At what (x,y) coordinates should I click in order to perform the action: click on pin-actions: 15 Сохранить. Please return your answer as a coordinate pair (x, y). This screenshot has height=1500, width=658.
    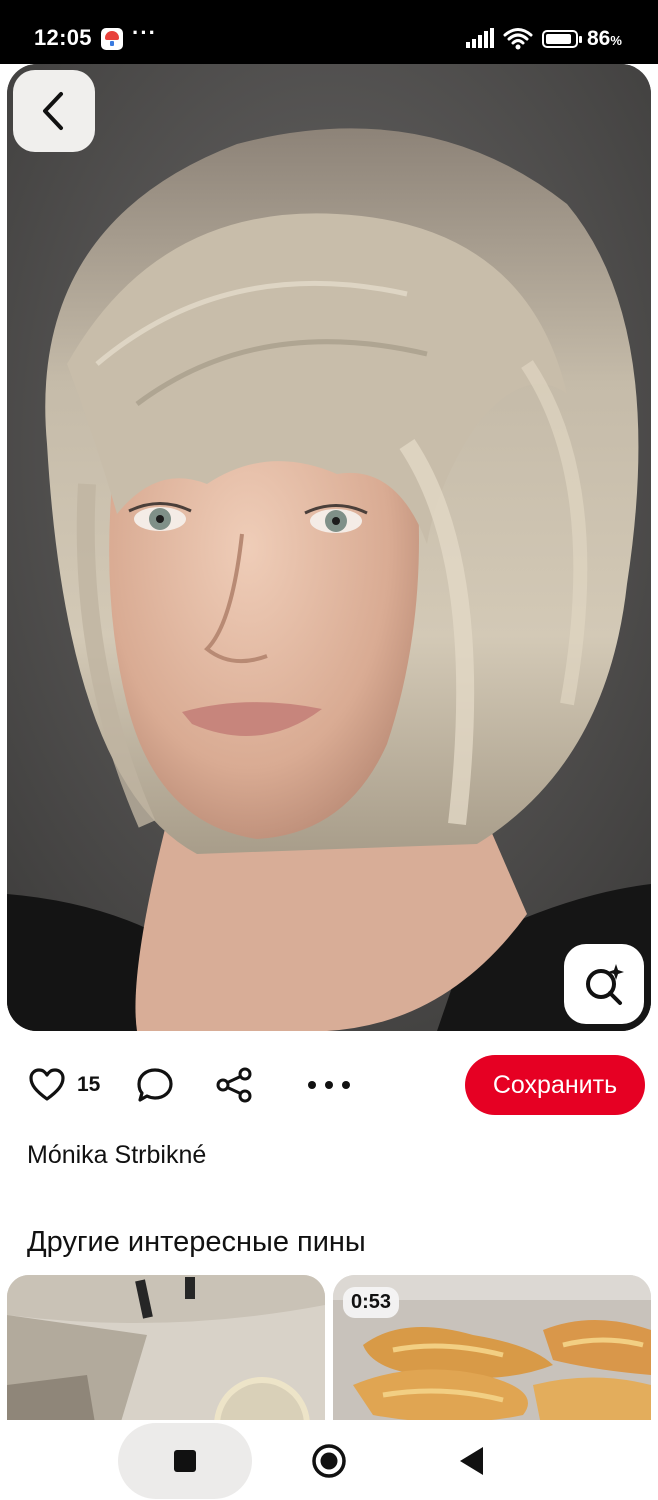
    Looking at the image, I should click on (329, 1086).